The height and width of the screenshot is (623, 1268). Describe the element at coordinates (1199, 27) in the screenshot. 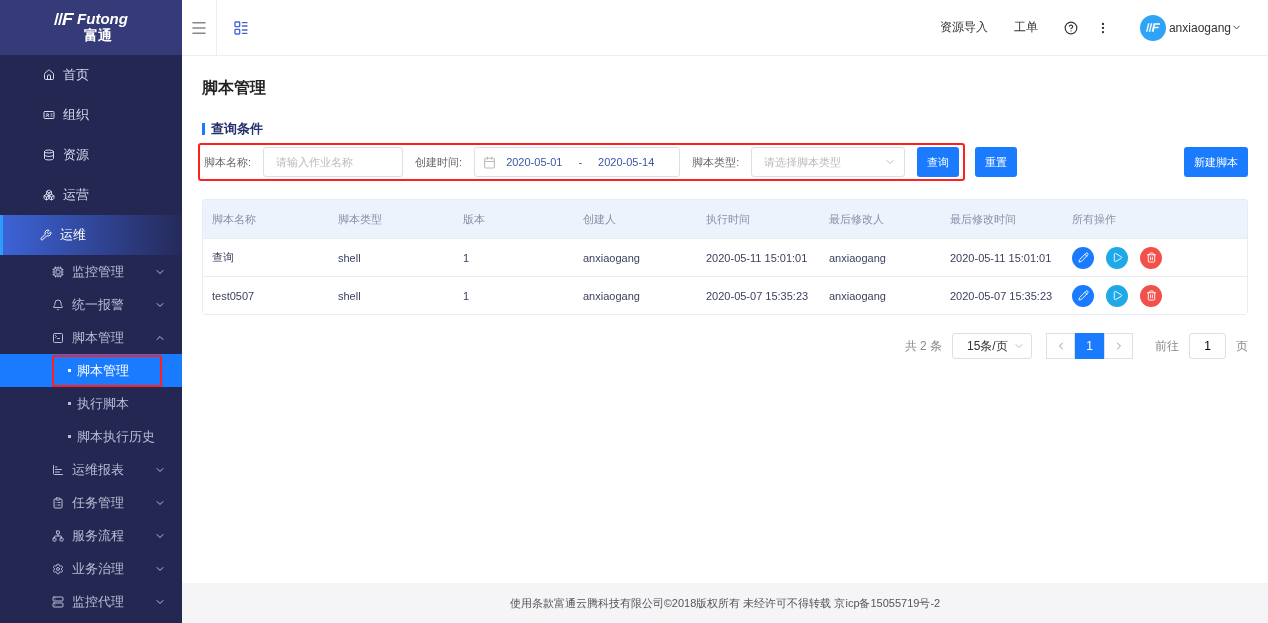

I see `user-name: anxiaogang` at that location.